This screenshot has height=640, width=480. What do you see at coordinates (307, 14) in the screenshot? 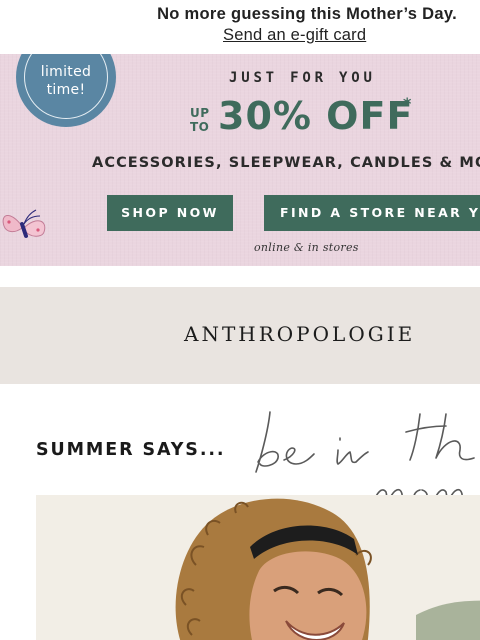
I see `announcement-headline: No more guessing this Mother’s Day.` at bounding box center [307, 14].